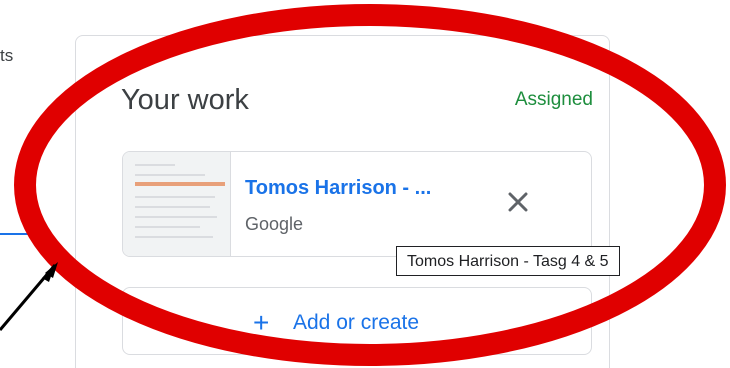 The height and width of the screenshot is (368, 730). I want to click on add-or-create-button: + Add or create, so click(357, 321).